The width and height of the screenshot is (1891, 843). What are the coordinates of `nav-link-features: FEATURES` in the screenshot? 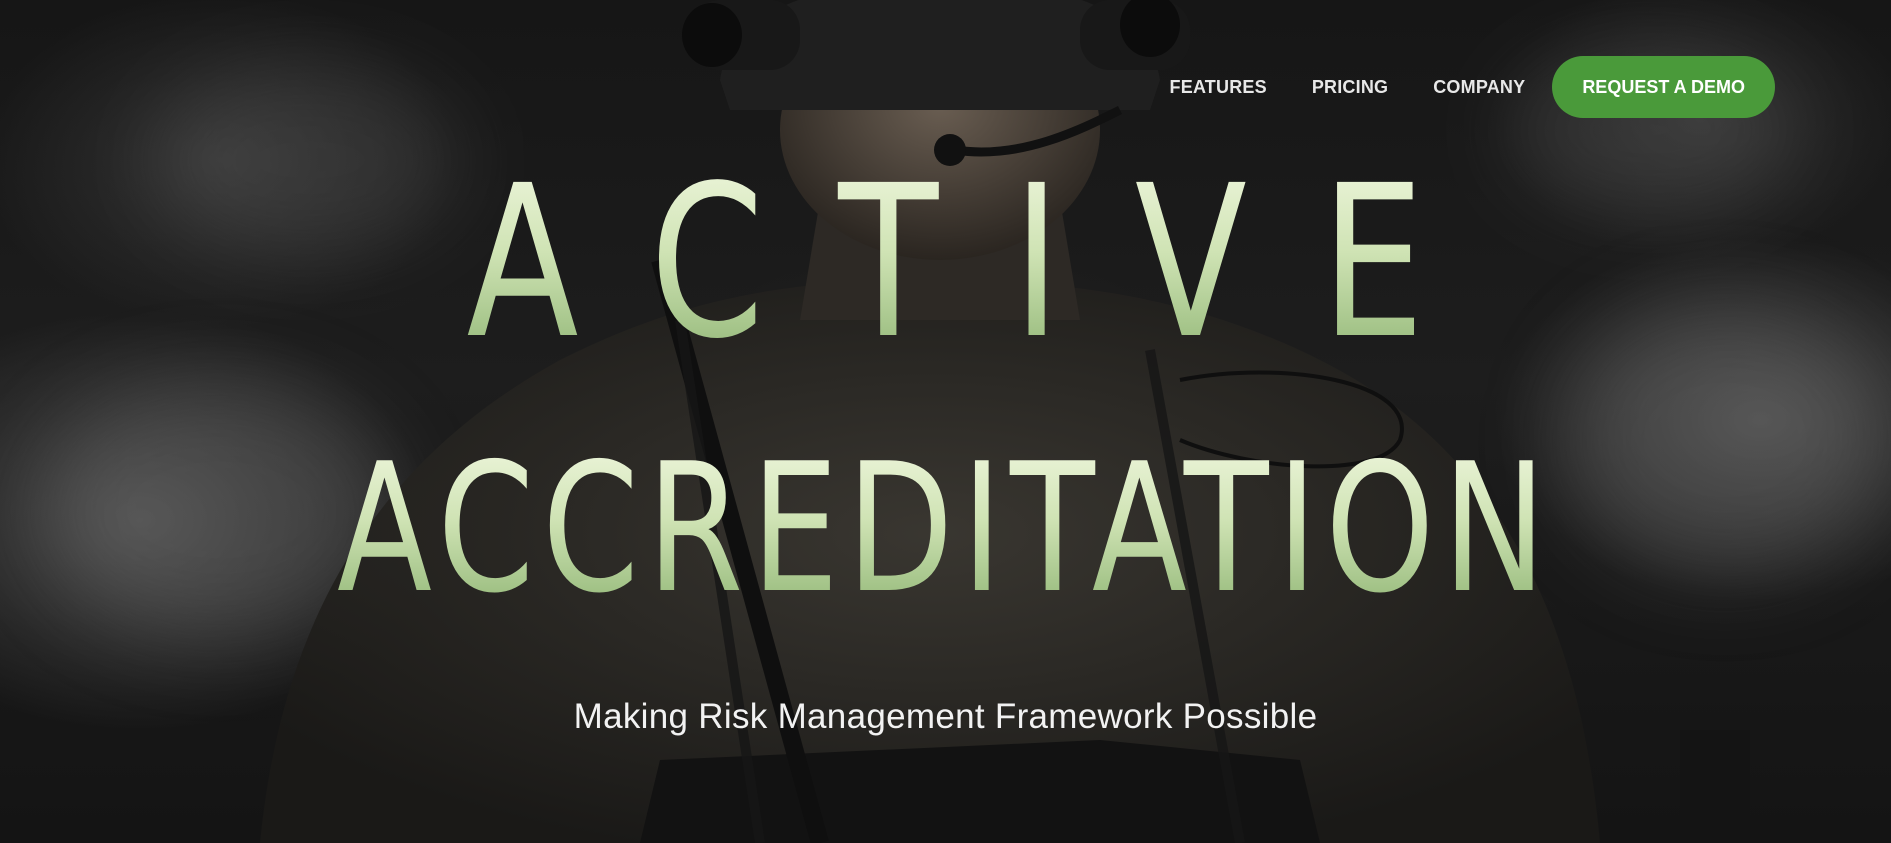 It's located at (1218, 87).